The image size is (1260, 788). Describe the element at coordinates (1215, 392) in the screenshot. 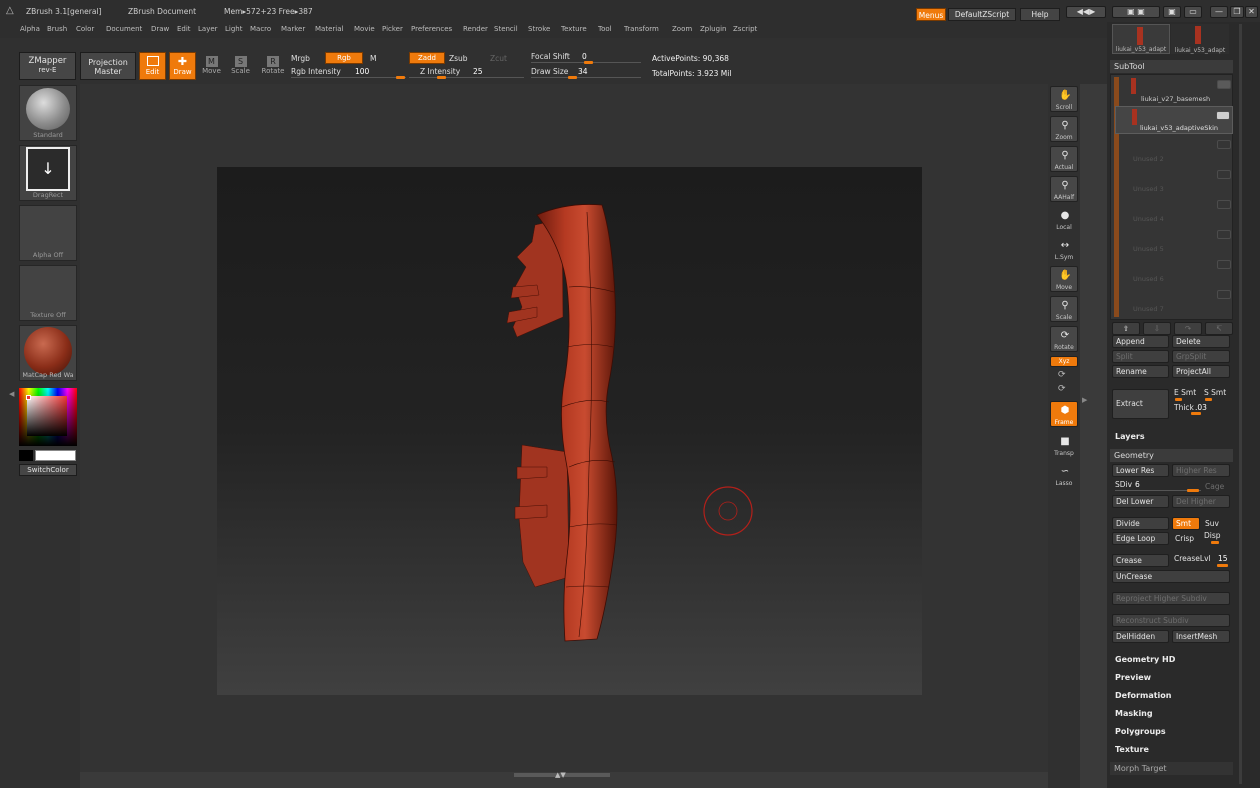

I see `s-smt-toggle: S Smt` at that location.